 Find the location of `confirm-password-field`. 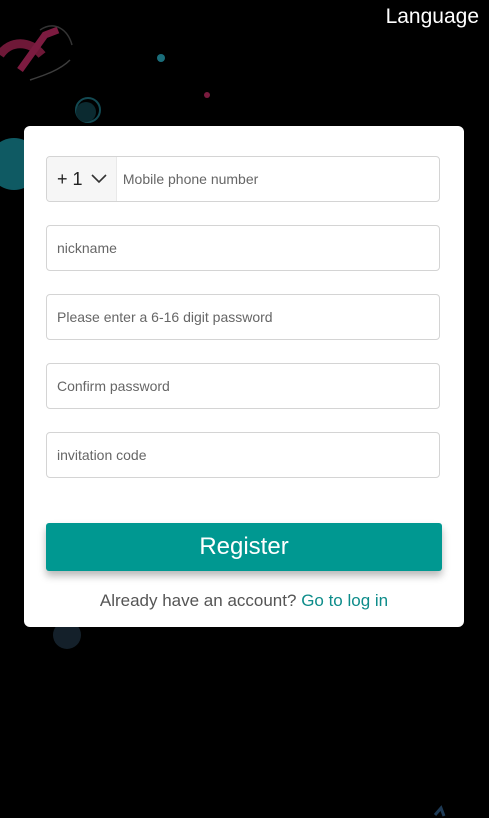

confirm-password-field is located at coordinates (243, 386).